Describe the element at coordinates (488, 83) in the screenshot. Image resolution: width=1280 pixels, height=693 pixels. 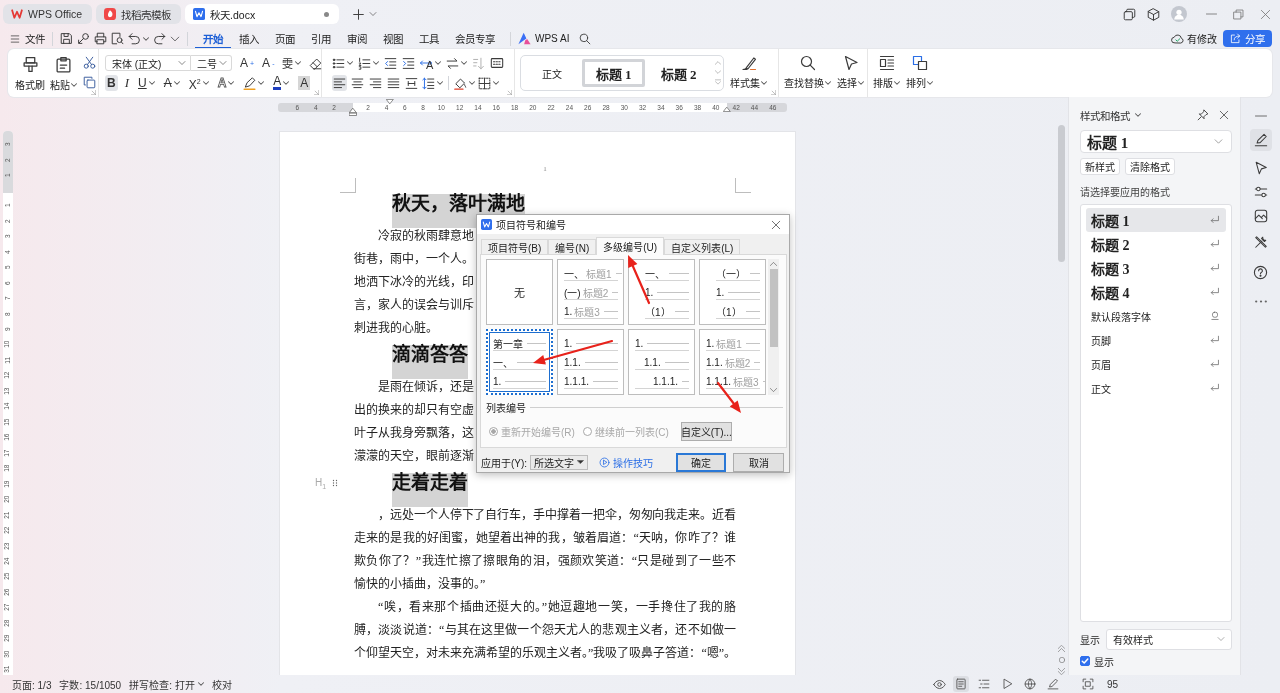
I see `borders-button` at that location.